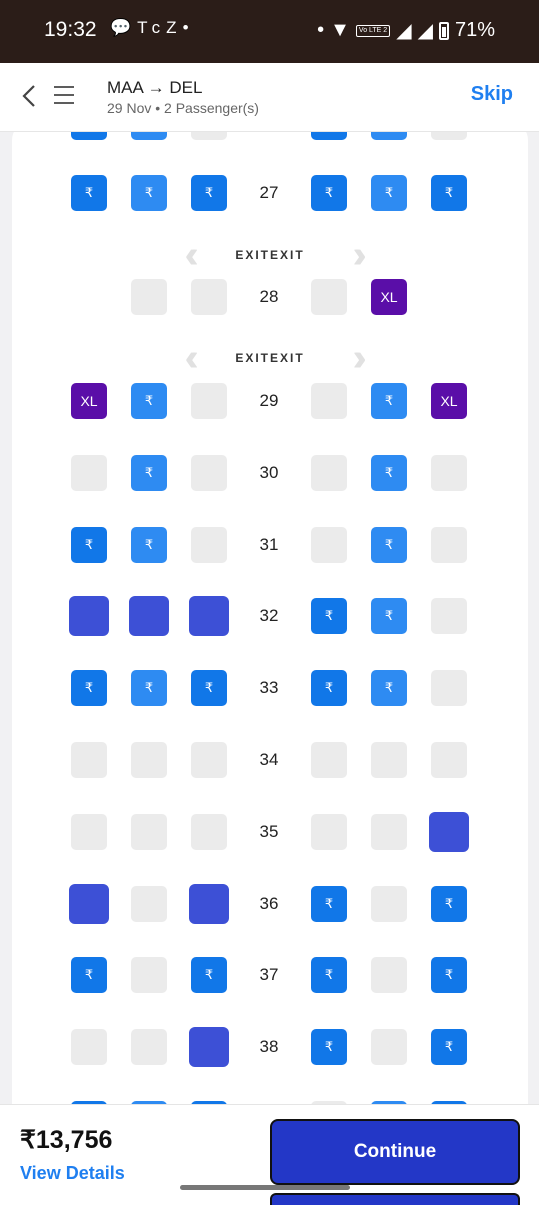  I want to click on lte-badge: Vo LTE 2, so click(373, 30).